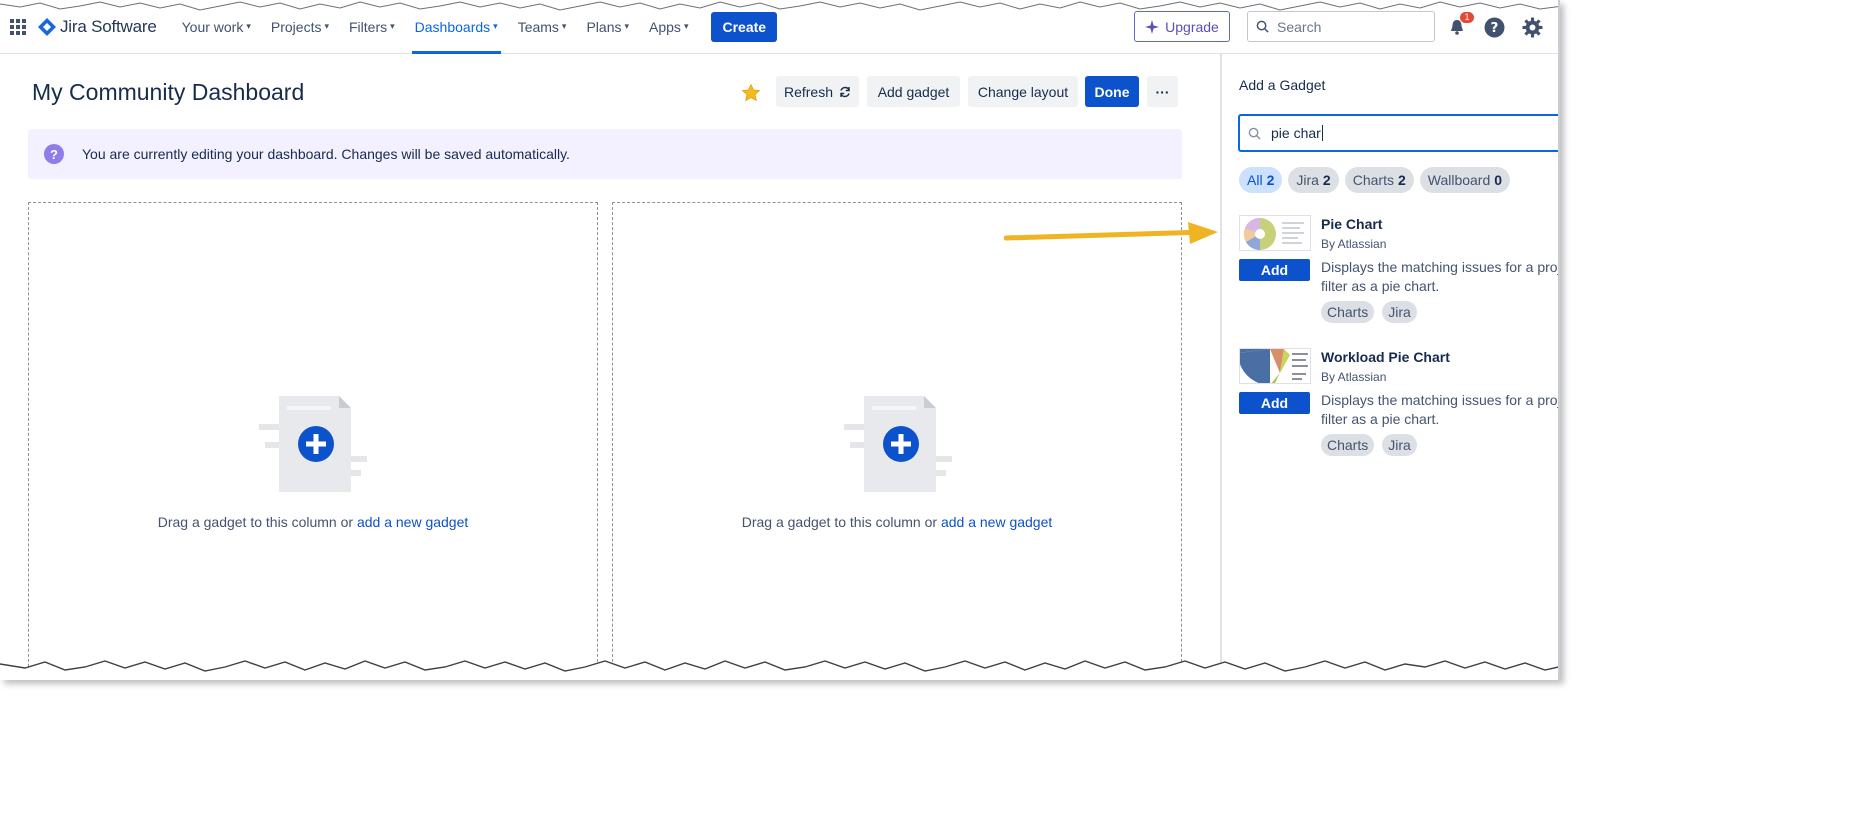  I want to click on create-button: Create, so click(744, 26).